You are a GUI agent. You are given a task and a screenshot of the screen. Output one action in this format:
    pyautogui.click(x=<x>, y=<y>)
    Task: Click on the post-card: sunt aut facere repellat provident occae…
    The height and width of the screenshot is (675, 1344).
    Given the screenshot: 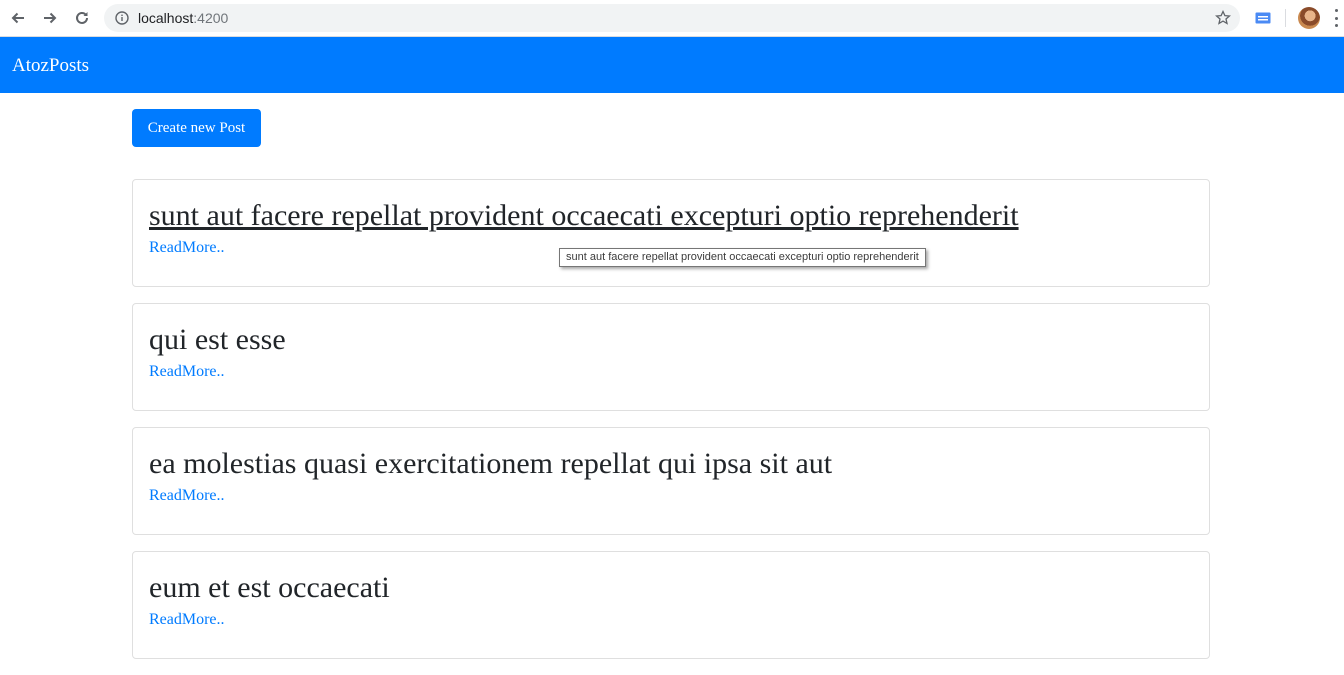 What is the action you would take?
    pyautogui.click(x=671, y=233)
    